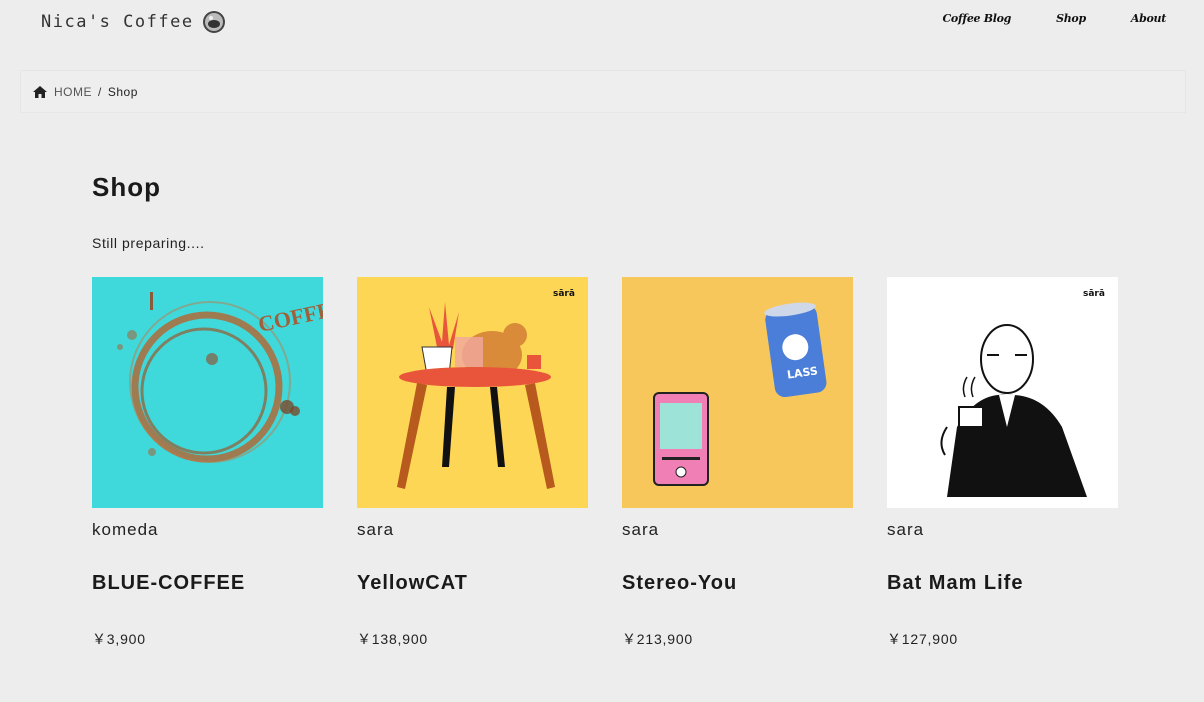  What do you see at coordinates (1031, 18) in the screenshot?
I see `main-nav: Coffee Blog Shop About` at bounding box center [1031, 18].